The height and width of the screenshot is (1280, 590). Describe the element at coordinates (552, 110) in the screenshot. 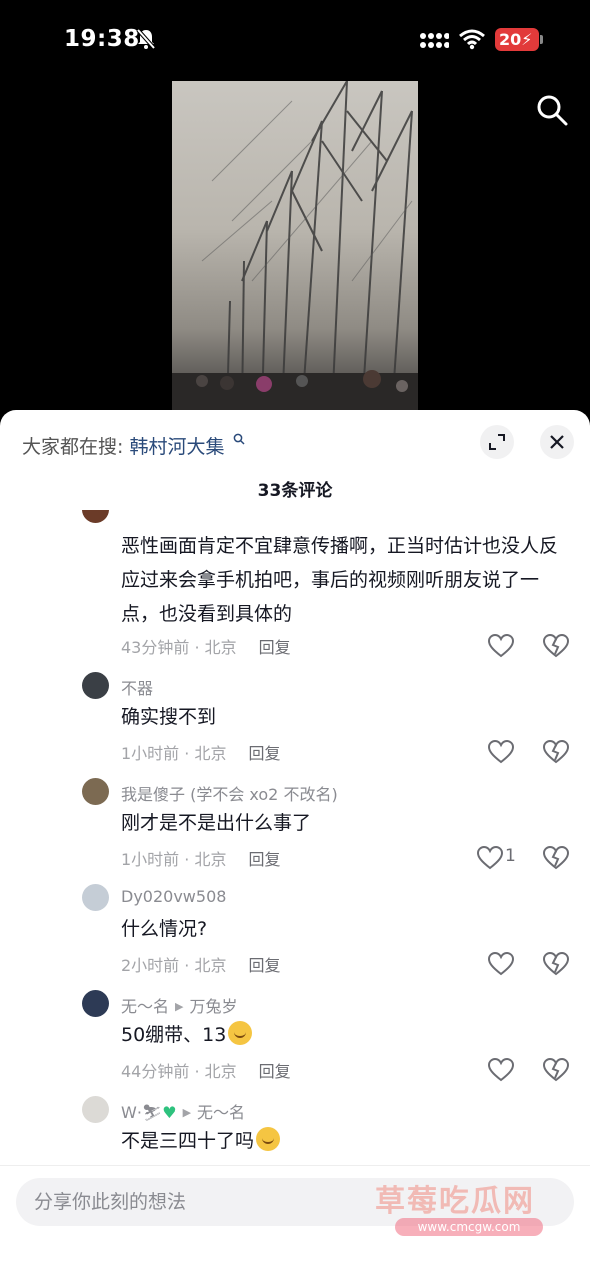

I see `search-icon` at that location.